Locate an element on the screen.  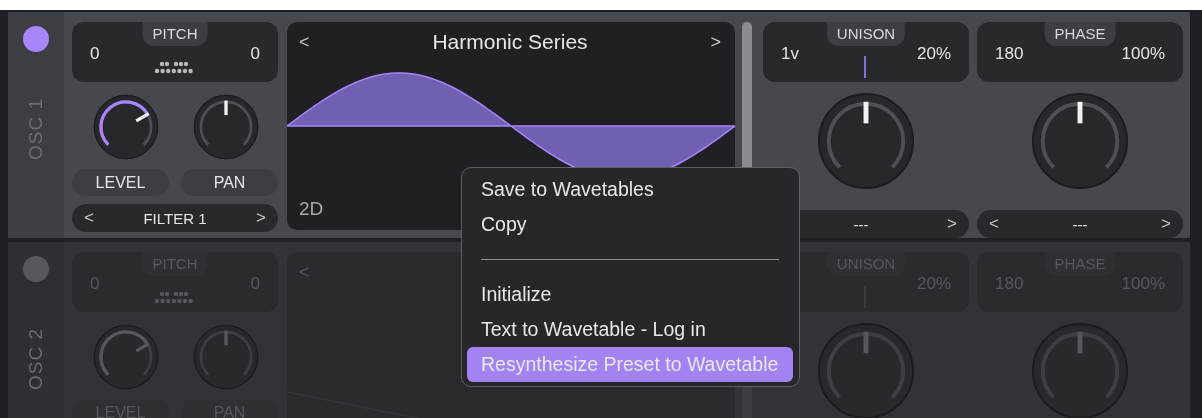
phase-label: PHASE is located at coordinates (1080, 34).